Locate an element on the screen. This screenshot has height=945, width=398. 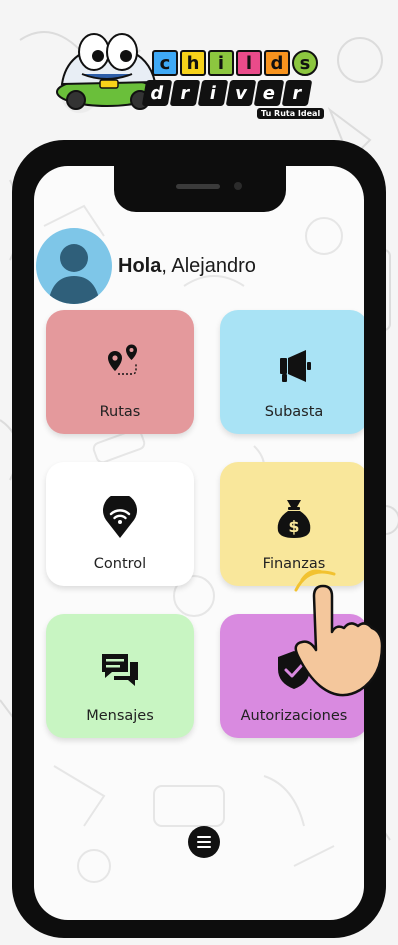
logo-word-childs: c h i l d s is located at coordinates (235, 63).